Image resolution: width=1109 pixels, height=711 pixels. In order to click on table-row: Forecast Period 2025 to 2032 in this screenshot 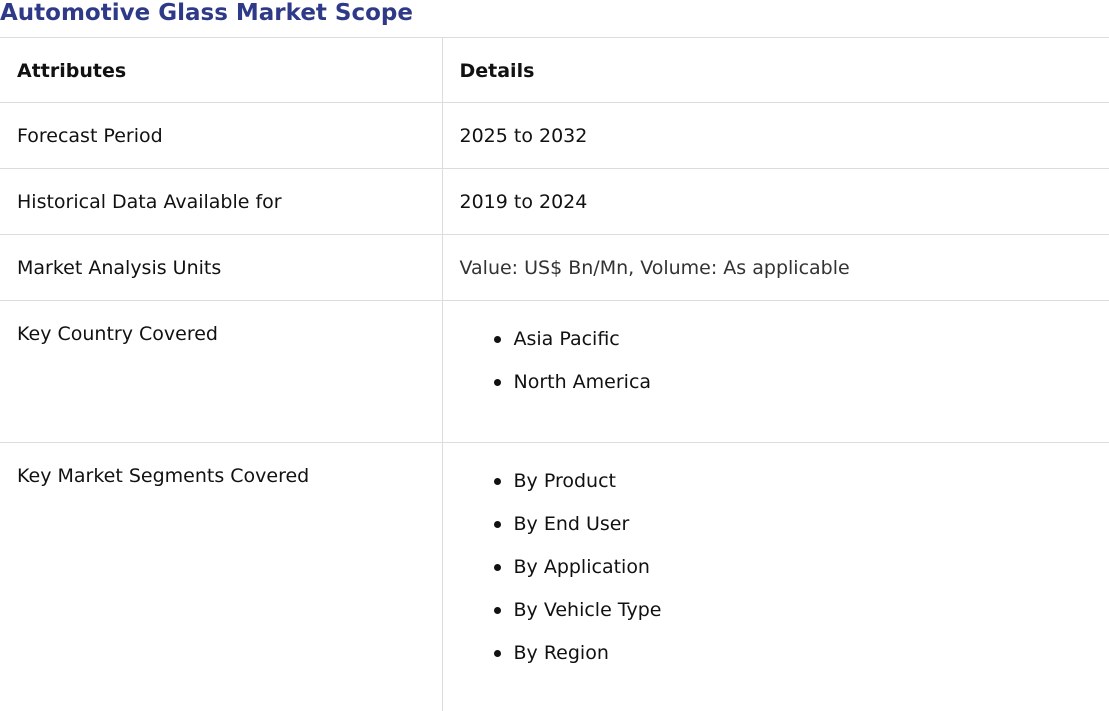, I will do `click(554, 135)`.